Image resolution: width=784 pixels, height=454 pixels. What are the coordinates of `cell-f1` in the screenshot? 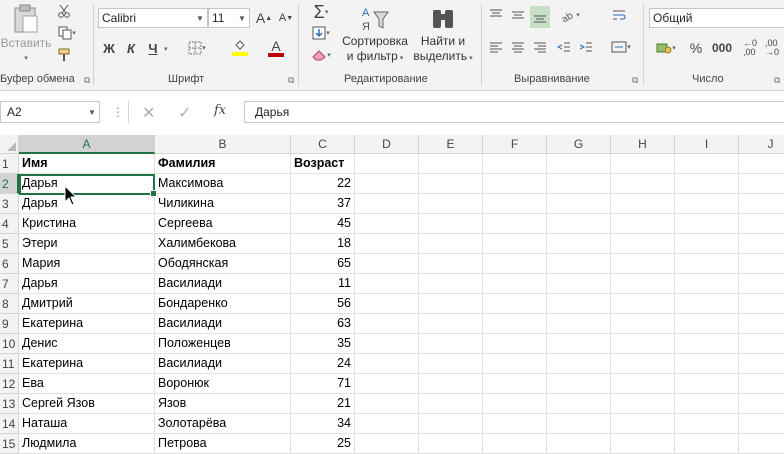 It's located at (515, 164).